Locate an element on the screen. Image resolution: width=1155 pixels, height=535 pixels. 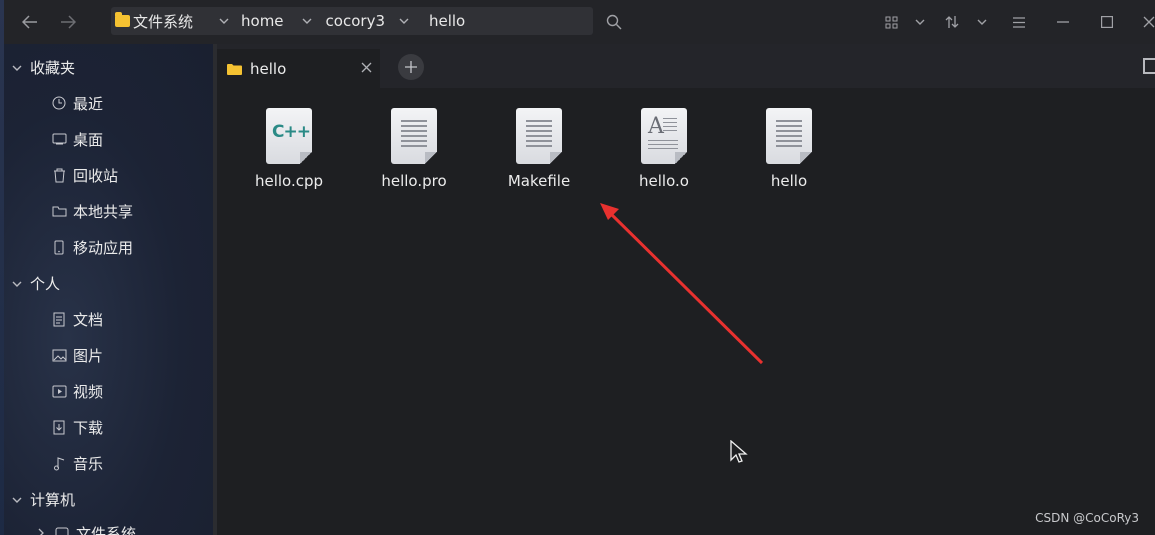
search-icon is located at coordinates (614, 22).